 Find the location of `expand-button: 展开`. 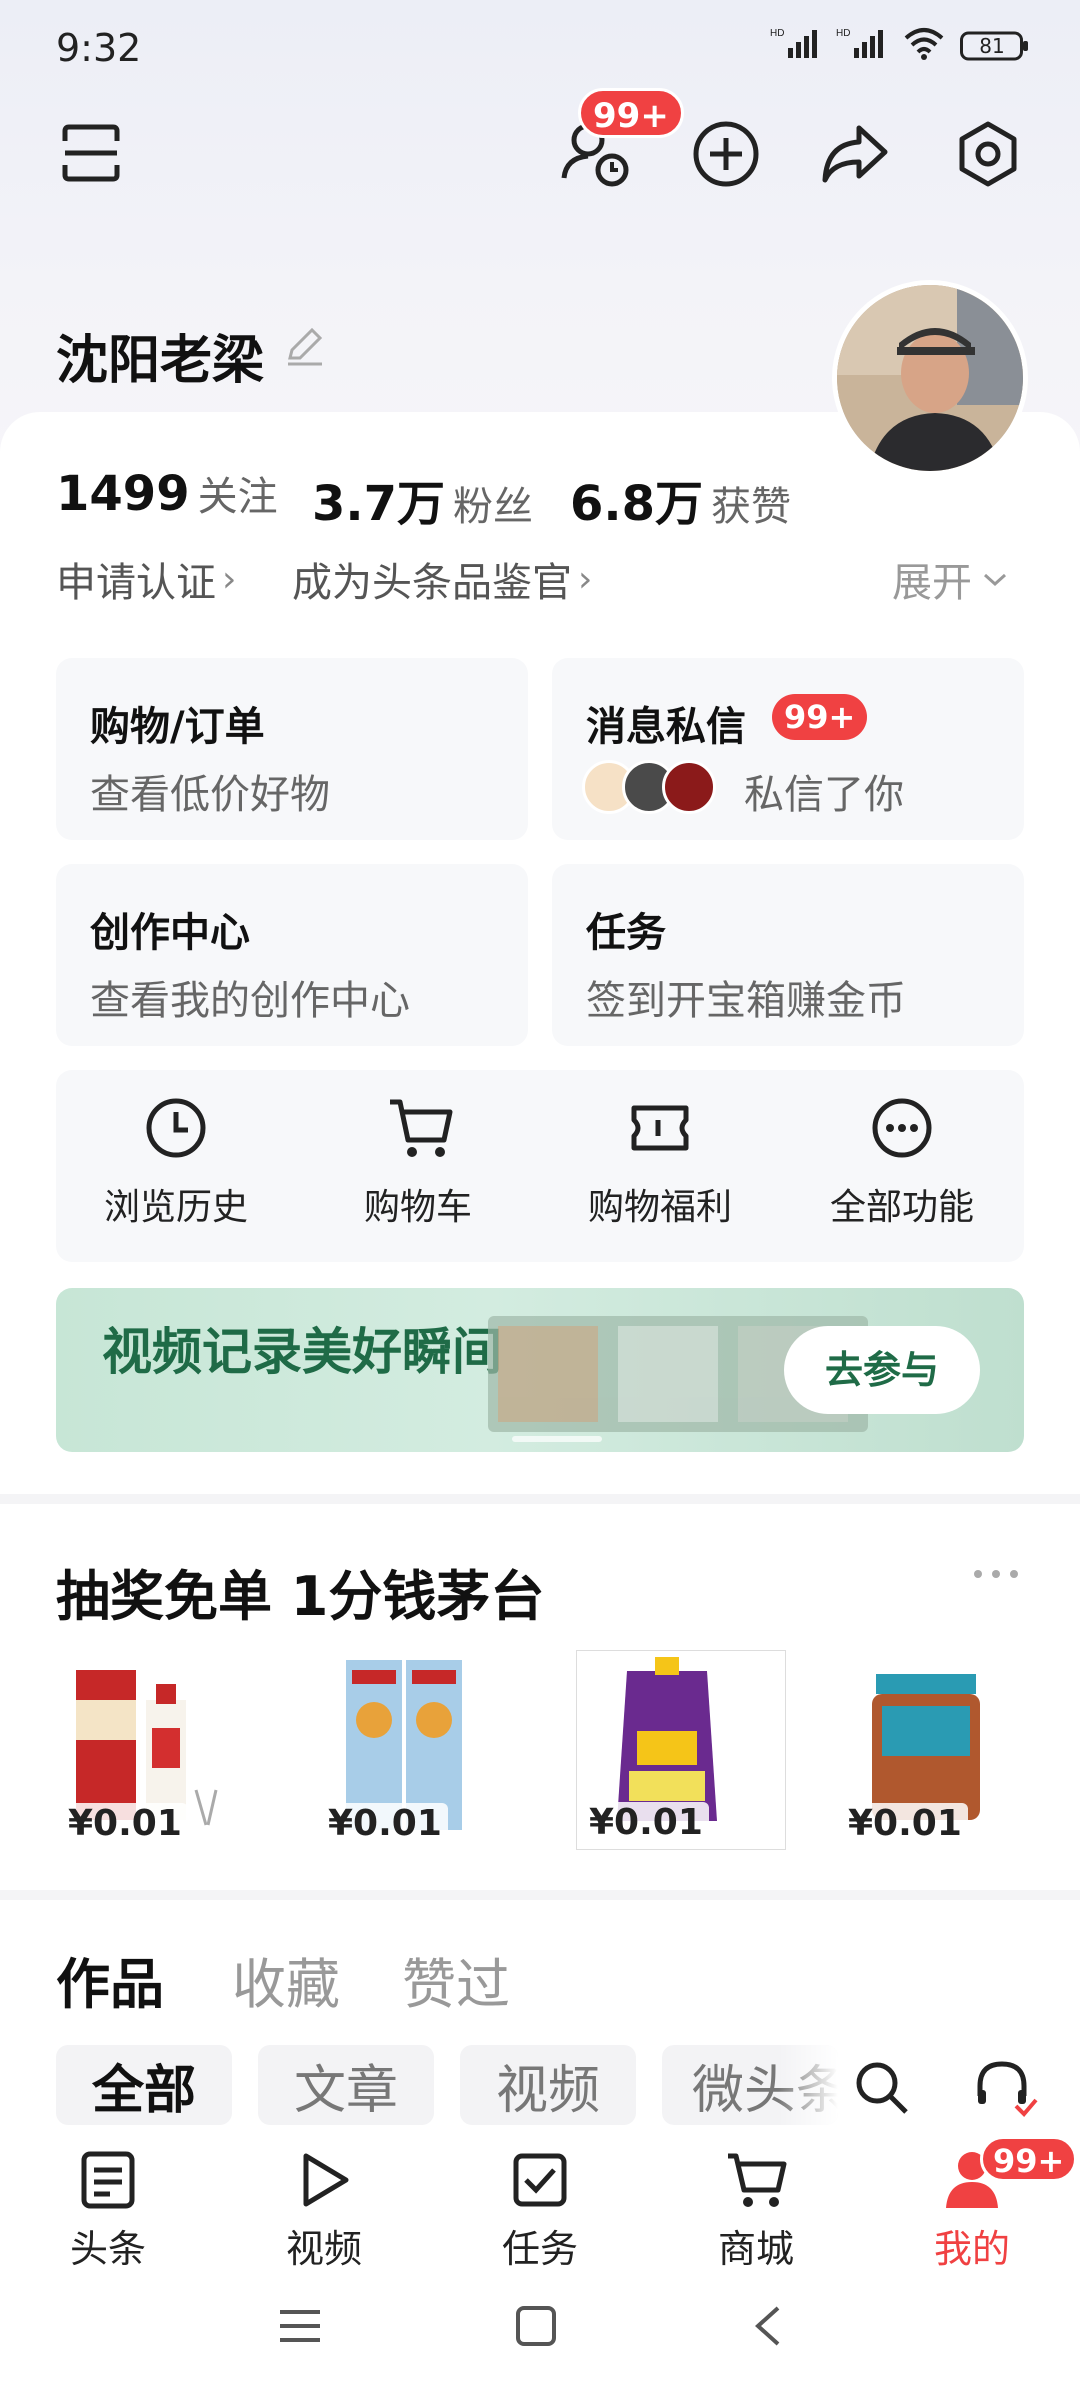

expand-button: 展开 is located at coordinates (950, 579).